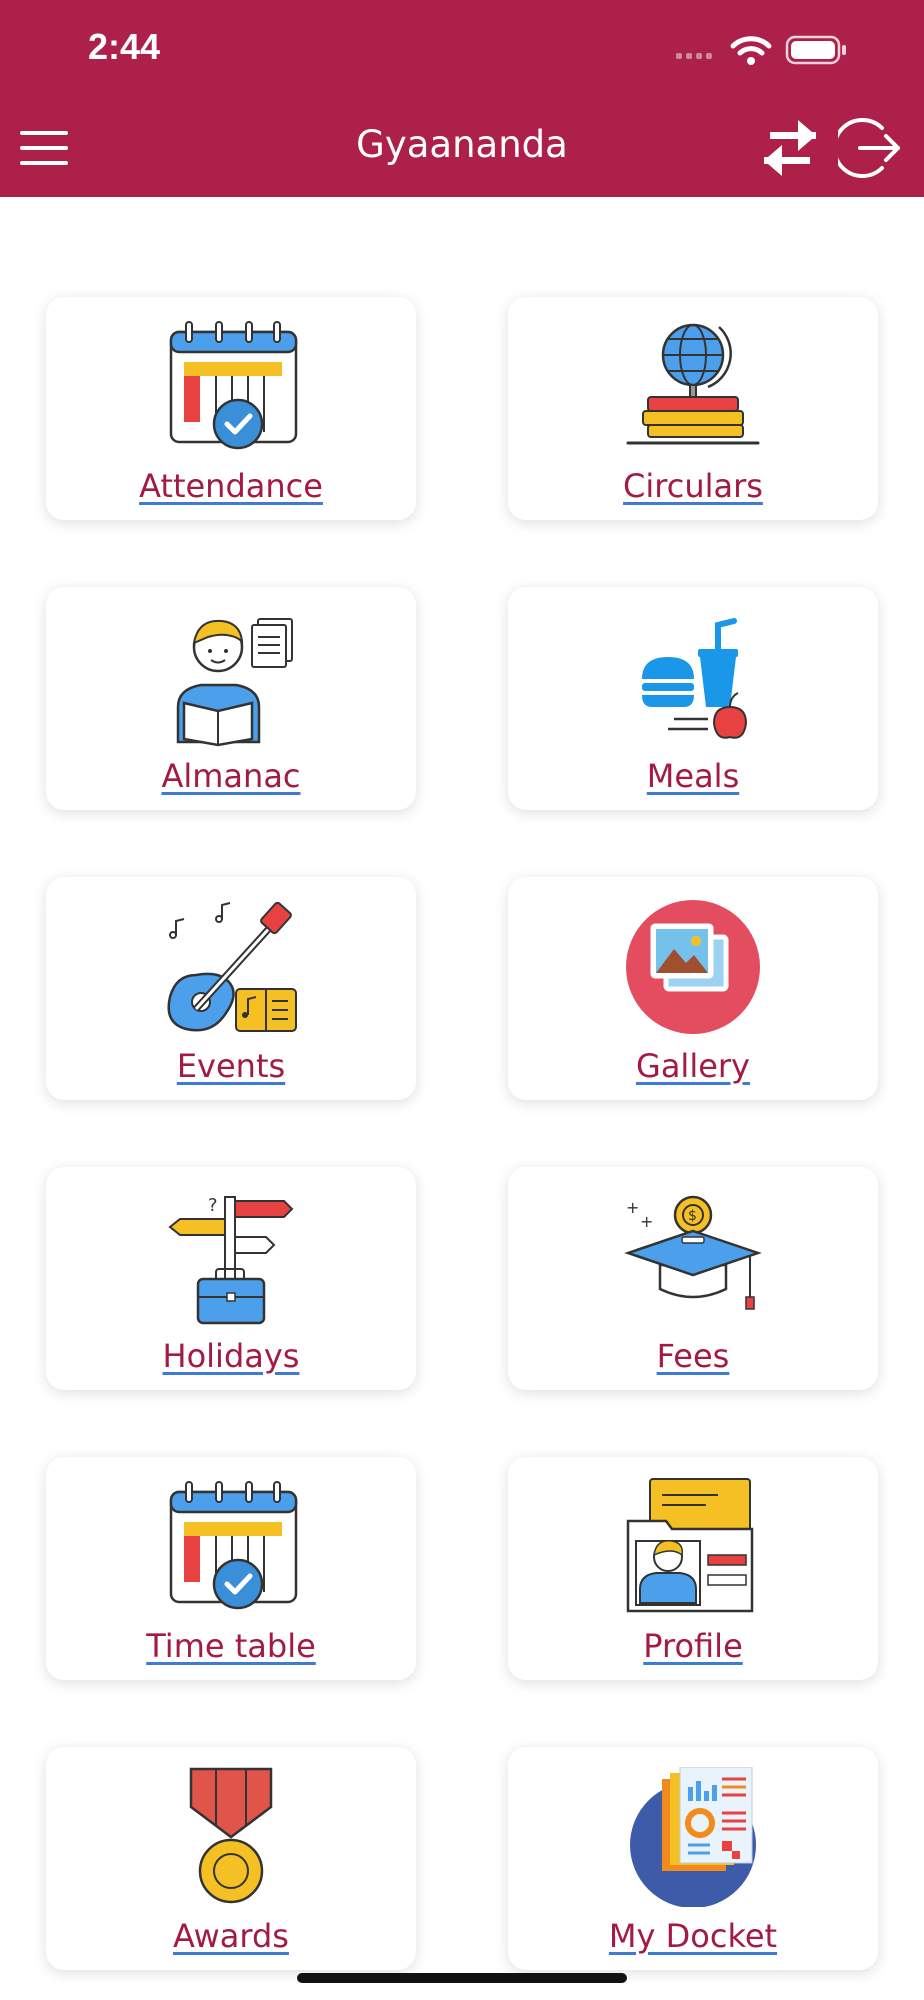 Image resolution: width=924 pixels, height=2000 pixels. I want to click on tile-almanac: Almanac, so click(231, 698).